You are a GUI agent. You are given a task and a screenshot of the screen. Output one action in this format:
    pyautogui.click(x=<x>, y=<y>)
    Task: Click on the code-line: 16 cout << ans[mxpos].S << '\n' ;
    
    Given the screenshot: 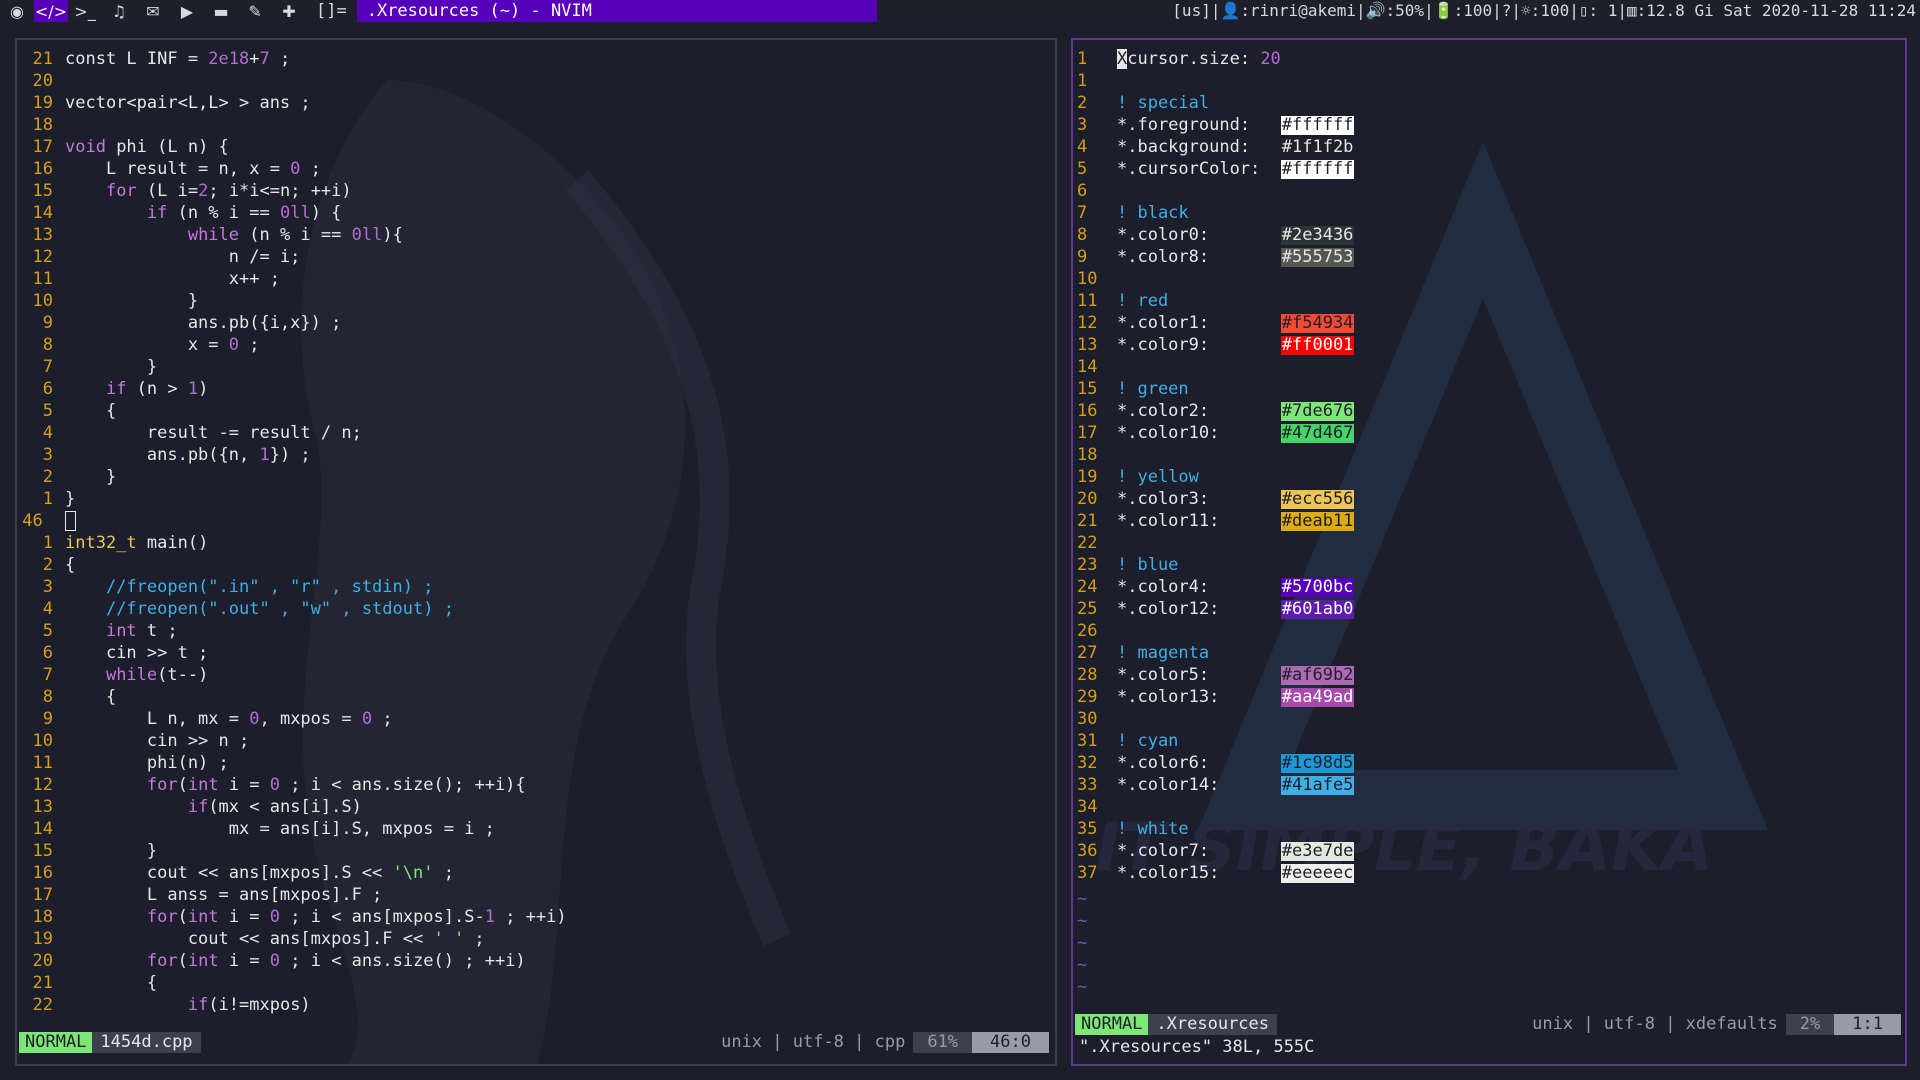 What is the action you would take?
    pyautogui.click(x=292, y=873)
    